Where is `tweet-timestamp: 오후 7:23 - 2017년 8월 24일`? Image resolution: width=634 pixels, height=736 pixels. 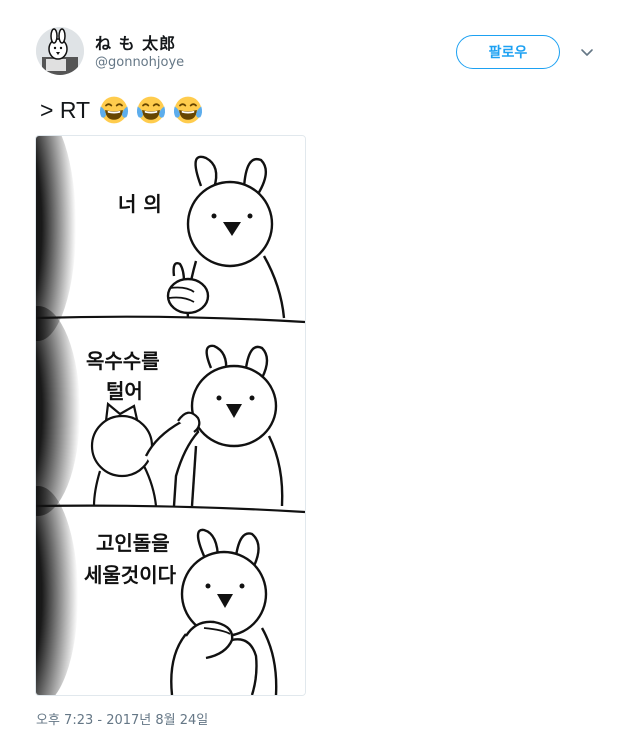
tweet-timestamp: 오후 7:23 - 2017년 8월 24일 is located at coordinates (122, 718).